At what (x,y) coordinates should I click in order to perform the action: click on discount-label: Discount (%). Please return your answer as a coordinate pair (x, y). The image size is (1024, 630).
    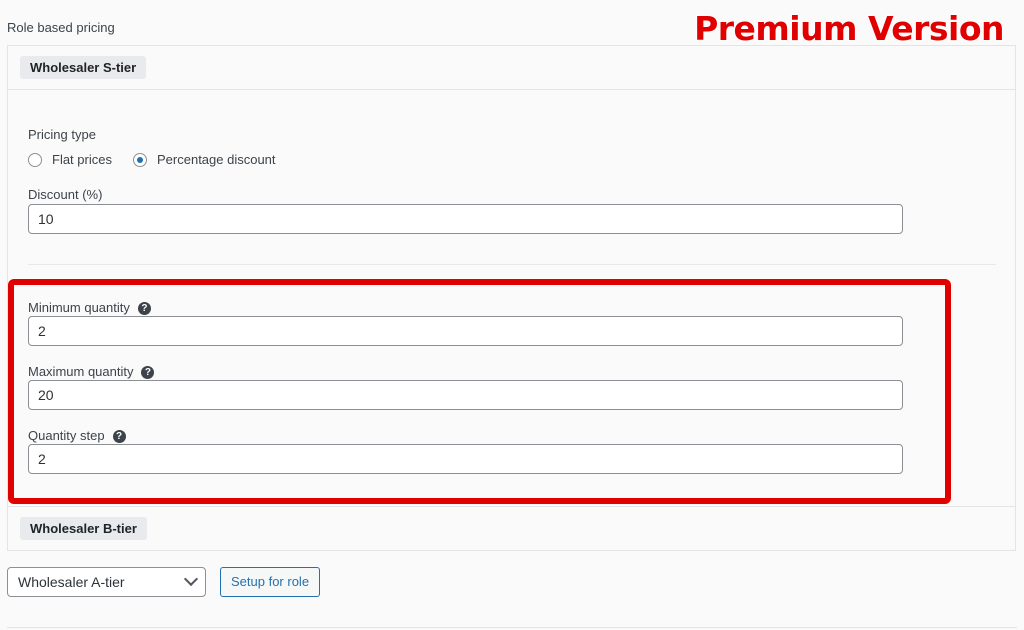
    Looking at the image, I should click on (65, 194).